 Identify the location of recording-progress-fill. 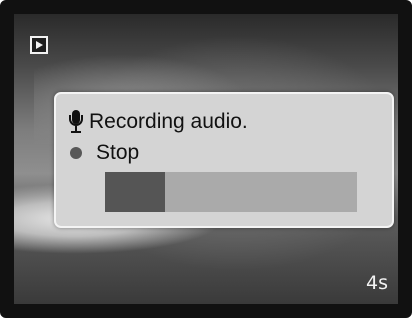
(135, 192).